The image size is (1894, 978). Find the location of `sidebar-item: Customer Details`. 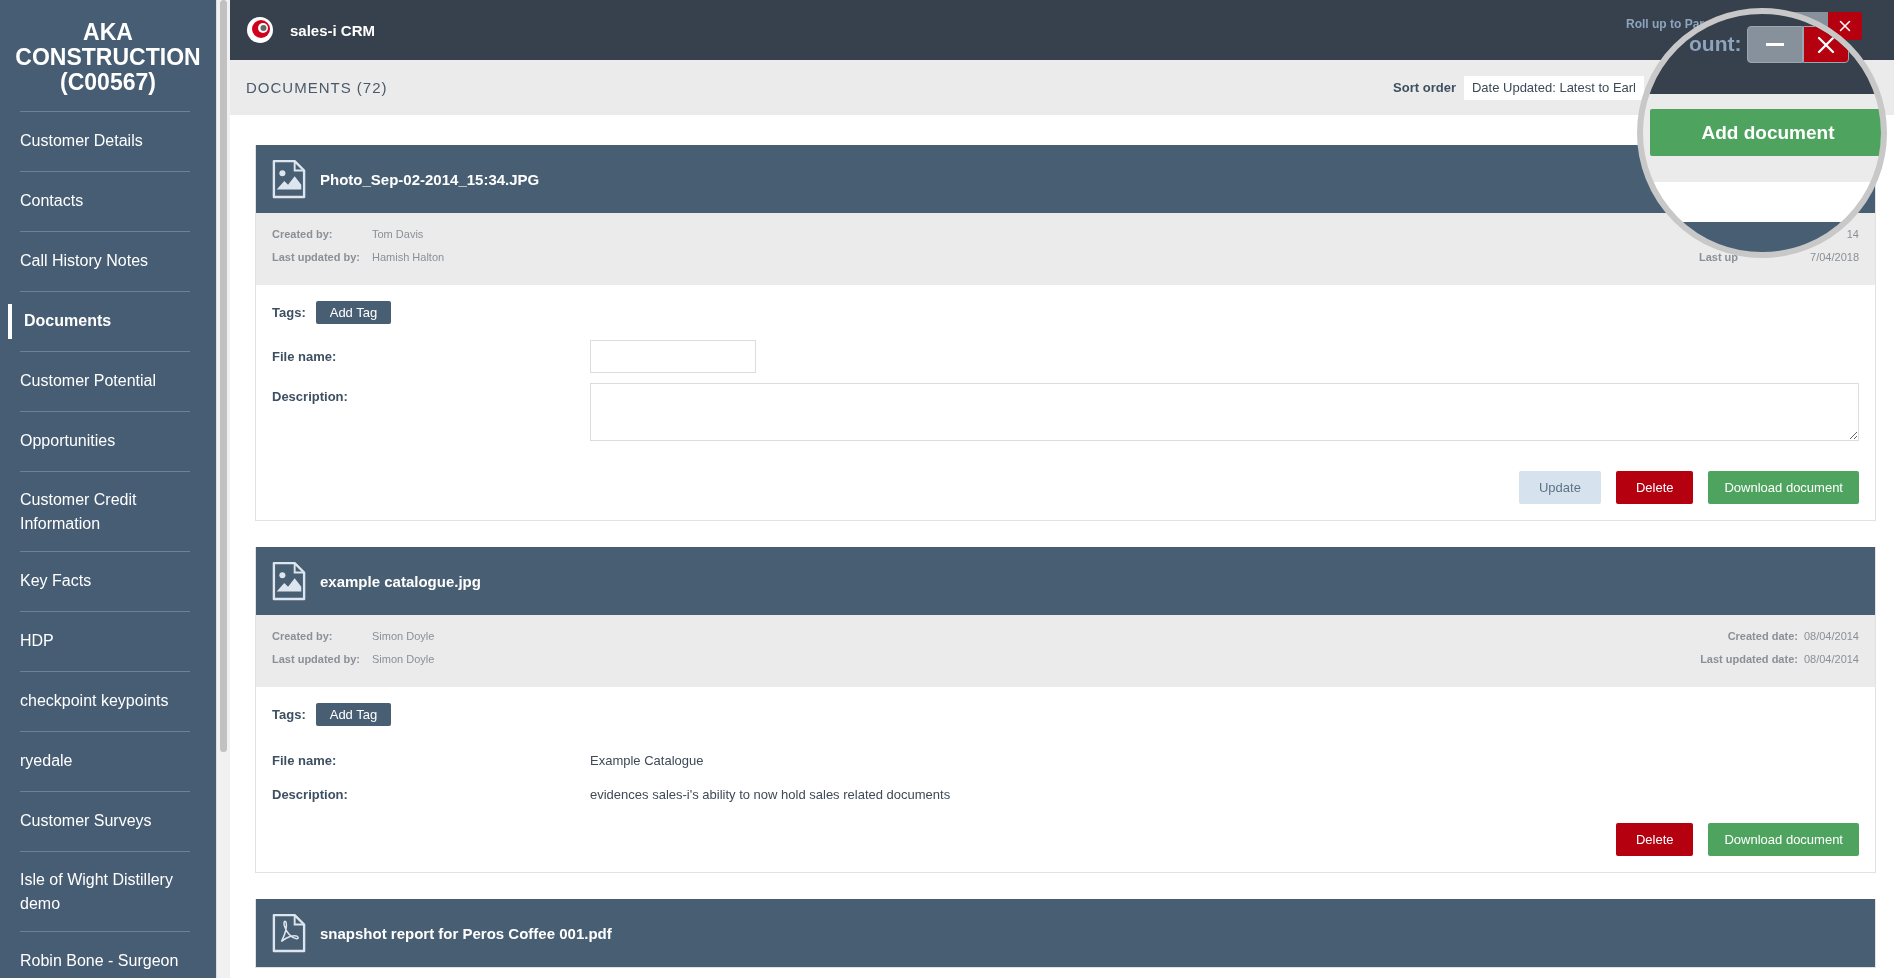

sidebar-item: Customer Details is located at coordinates (105, 141).